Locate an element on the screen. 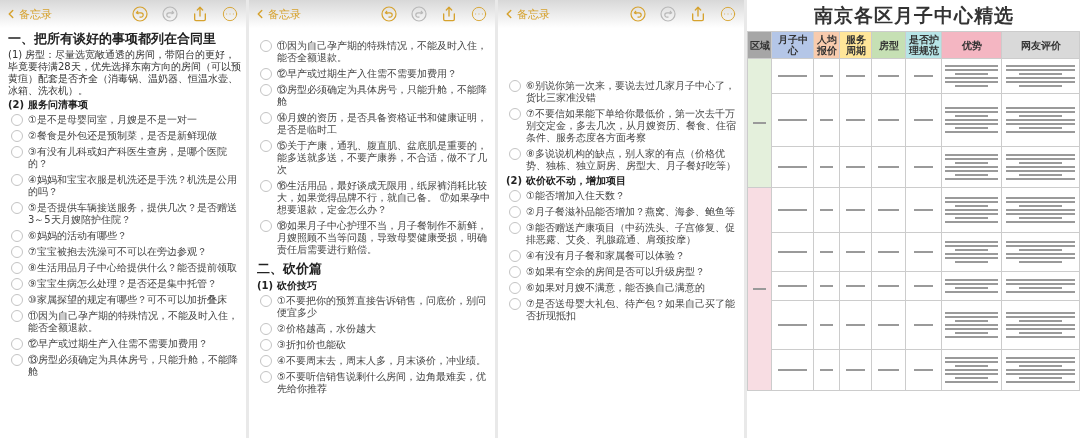 This screenshot has height=438, width=1080. column-header: 月子中心 is located at coordinates (793, 45).